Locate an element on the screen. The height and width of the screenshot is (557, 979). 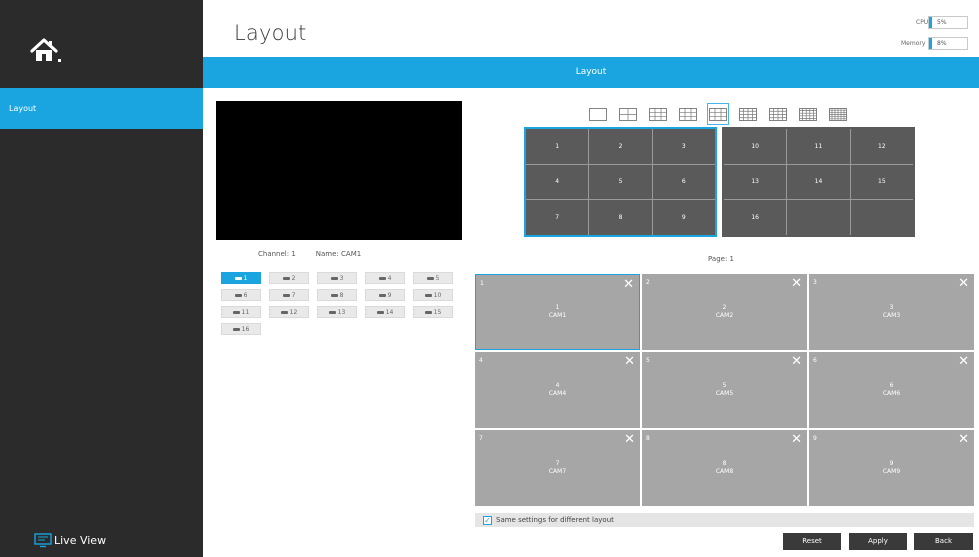
layout-option-36-icon is located at coordinates (838, 114).